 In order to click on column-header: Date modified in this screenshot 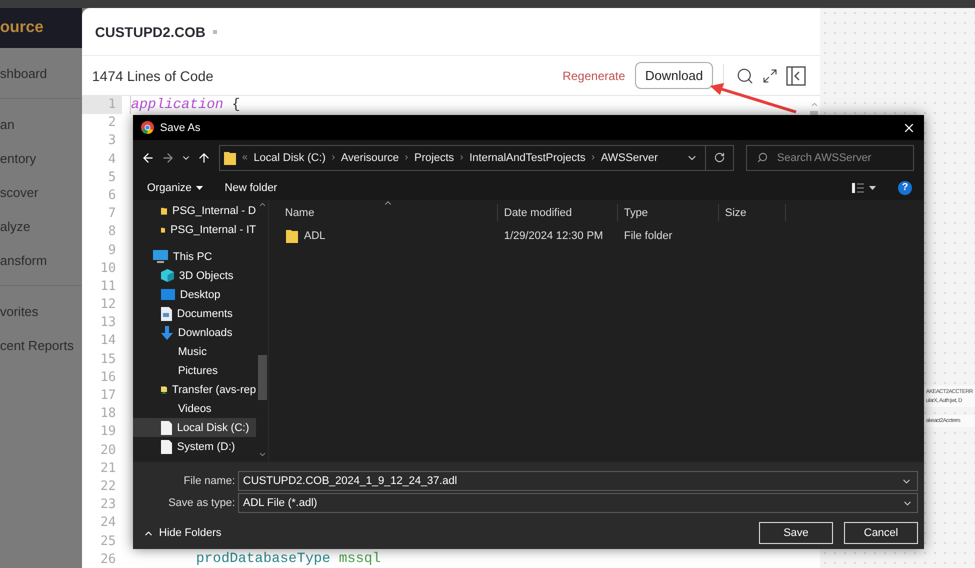, I will do `click(558, 212)`.